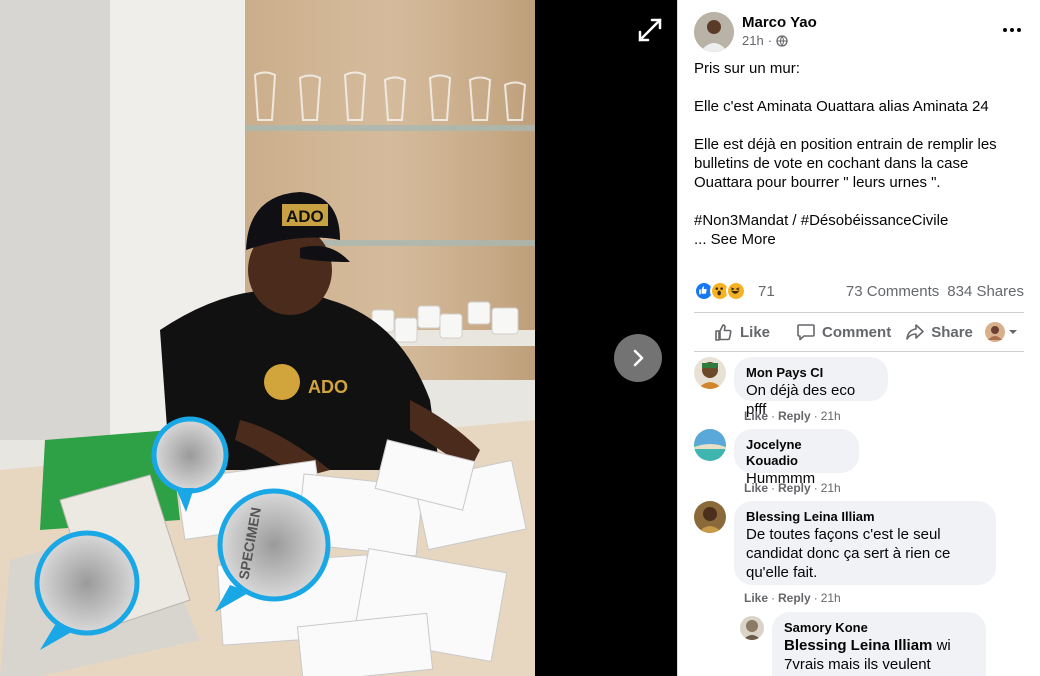 This screenshot has width=1040, height=676. I want to click on reaction-count: 71, so click(766, 291).